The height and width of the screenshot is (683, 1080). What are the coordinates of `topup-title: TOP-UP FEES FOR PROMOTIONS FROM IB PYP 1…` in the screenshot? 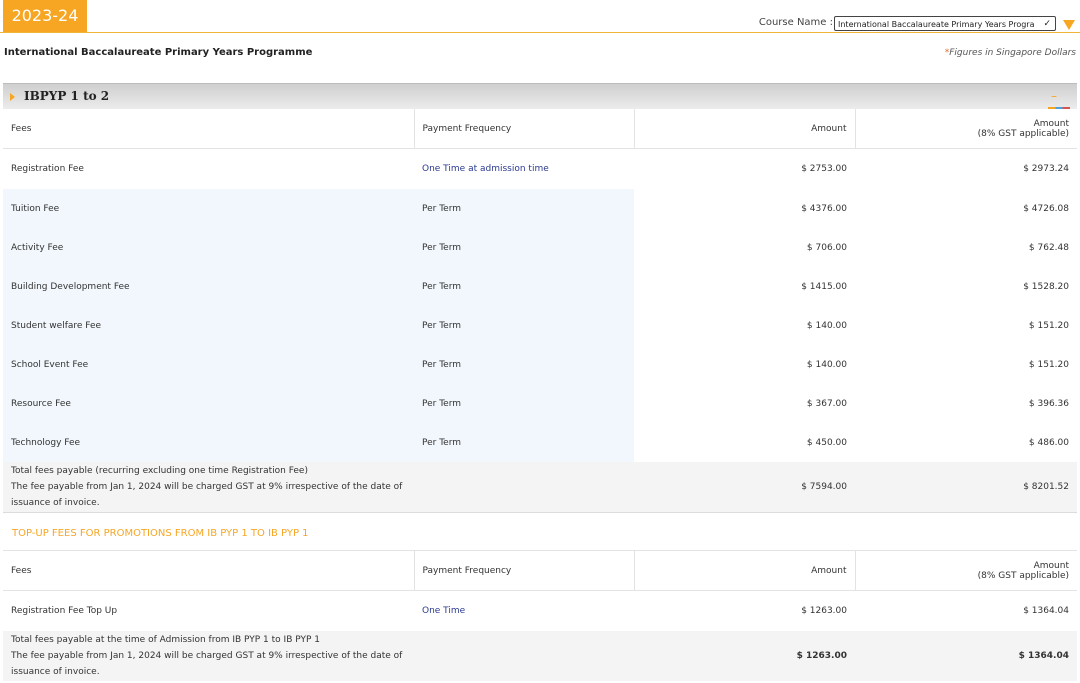 It's located at (160, 533).